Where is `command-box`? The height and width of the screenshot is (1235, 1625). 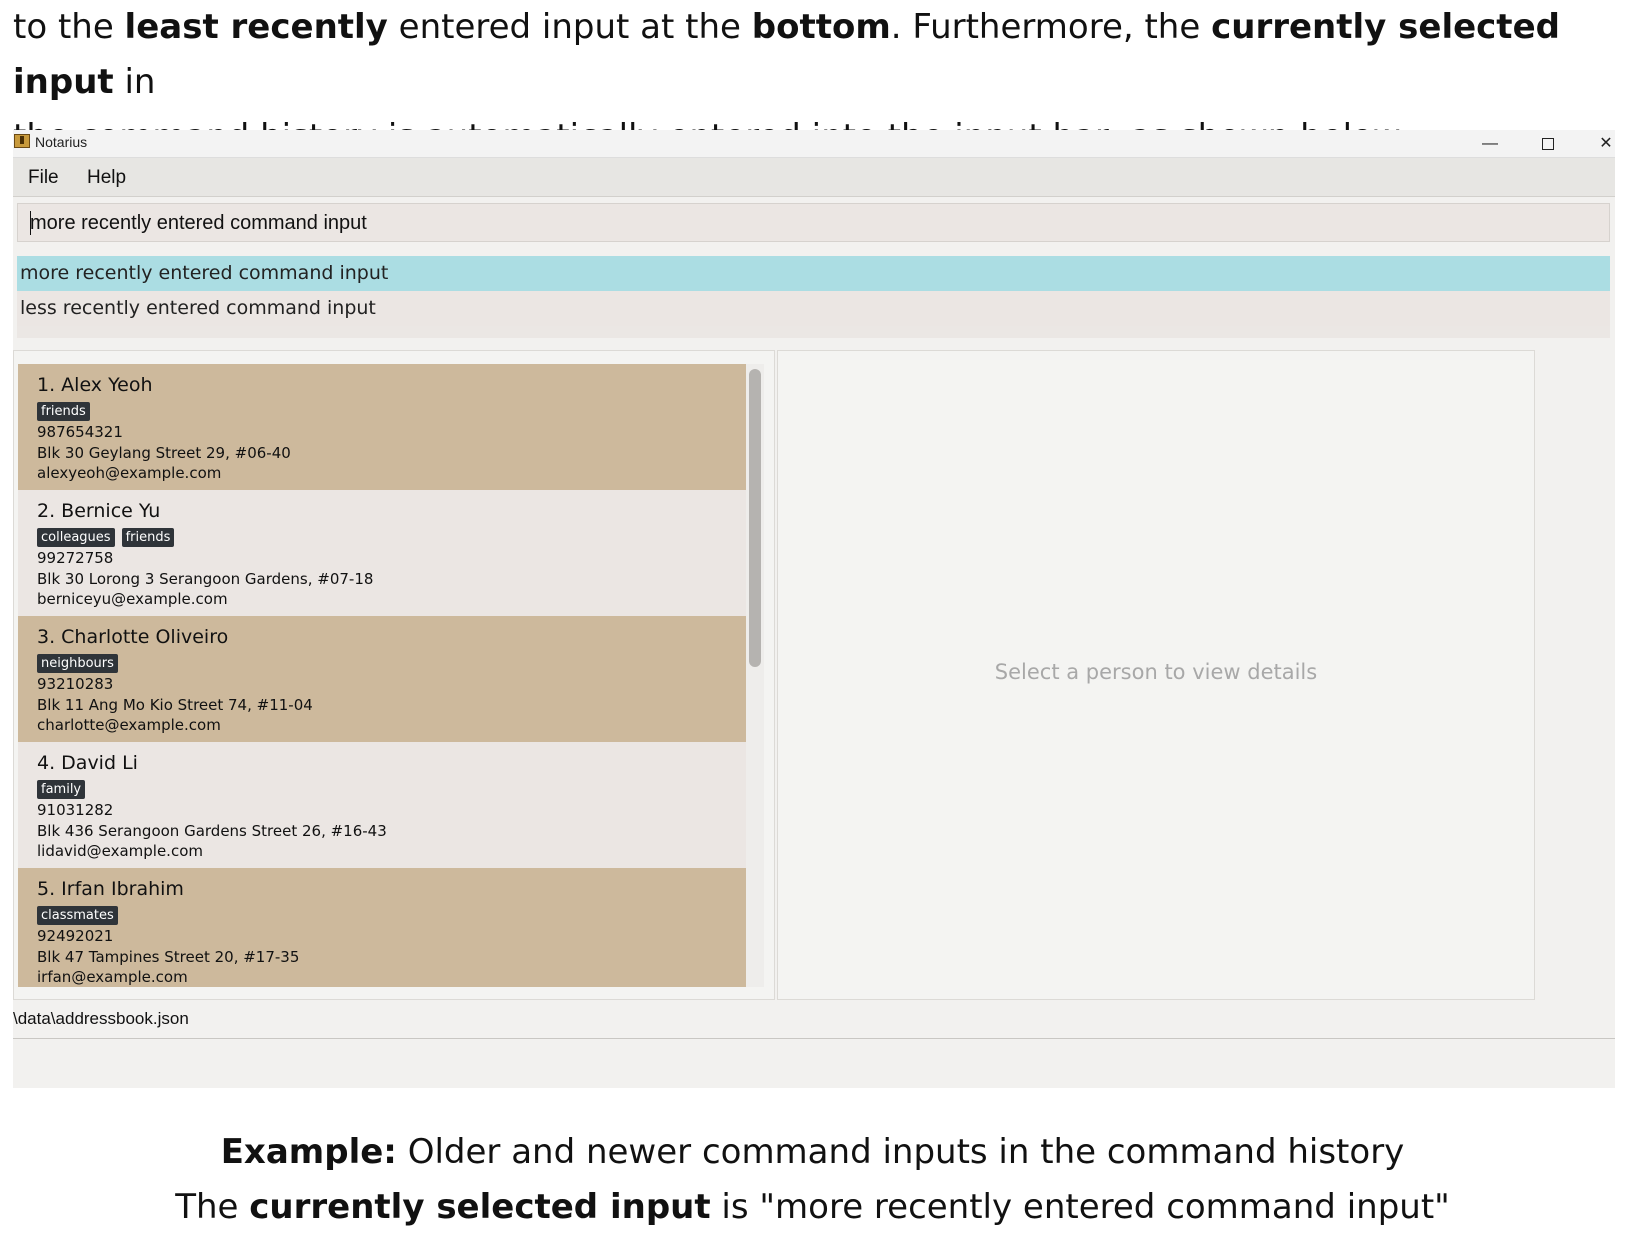
command-box is located at coordinates (813, 222).